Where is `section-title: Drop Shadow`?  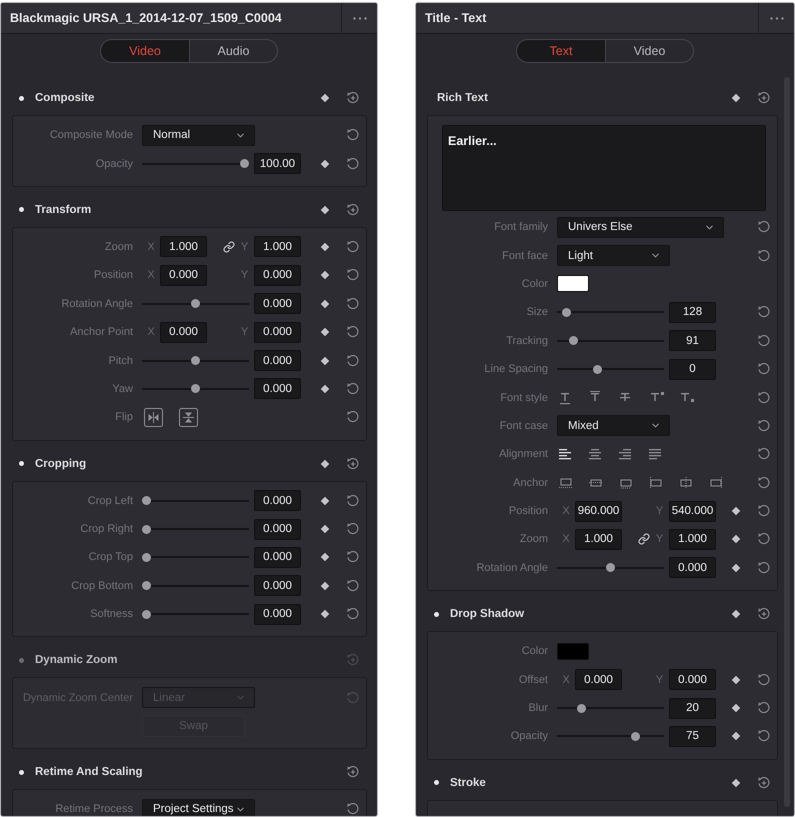 section-title: Drop Shadow is located at coordinates (487, 614).